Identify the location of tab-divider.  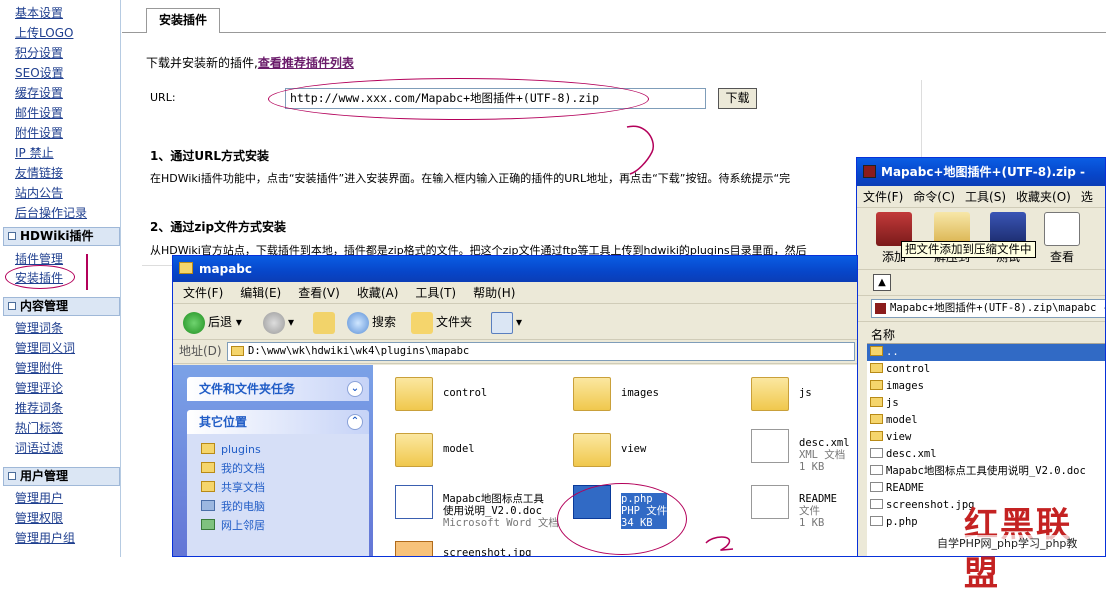
(614, 32).